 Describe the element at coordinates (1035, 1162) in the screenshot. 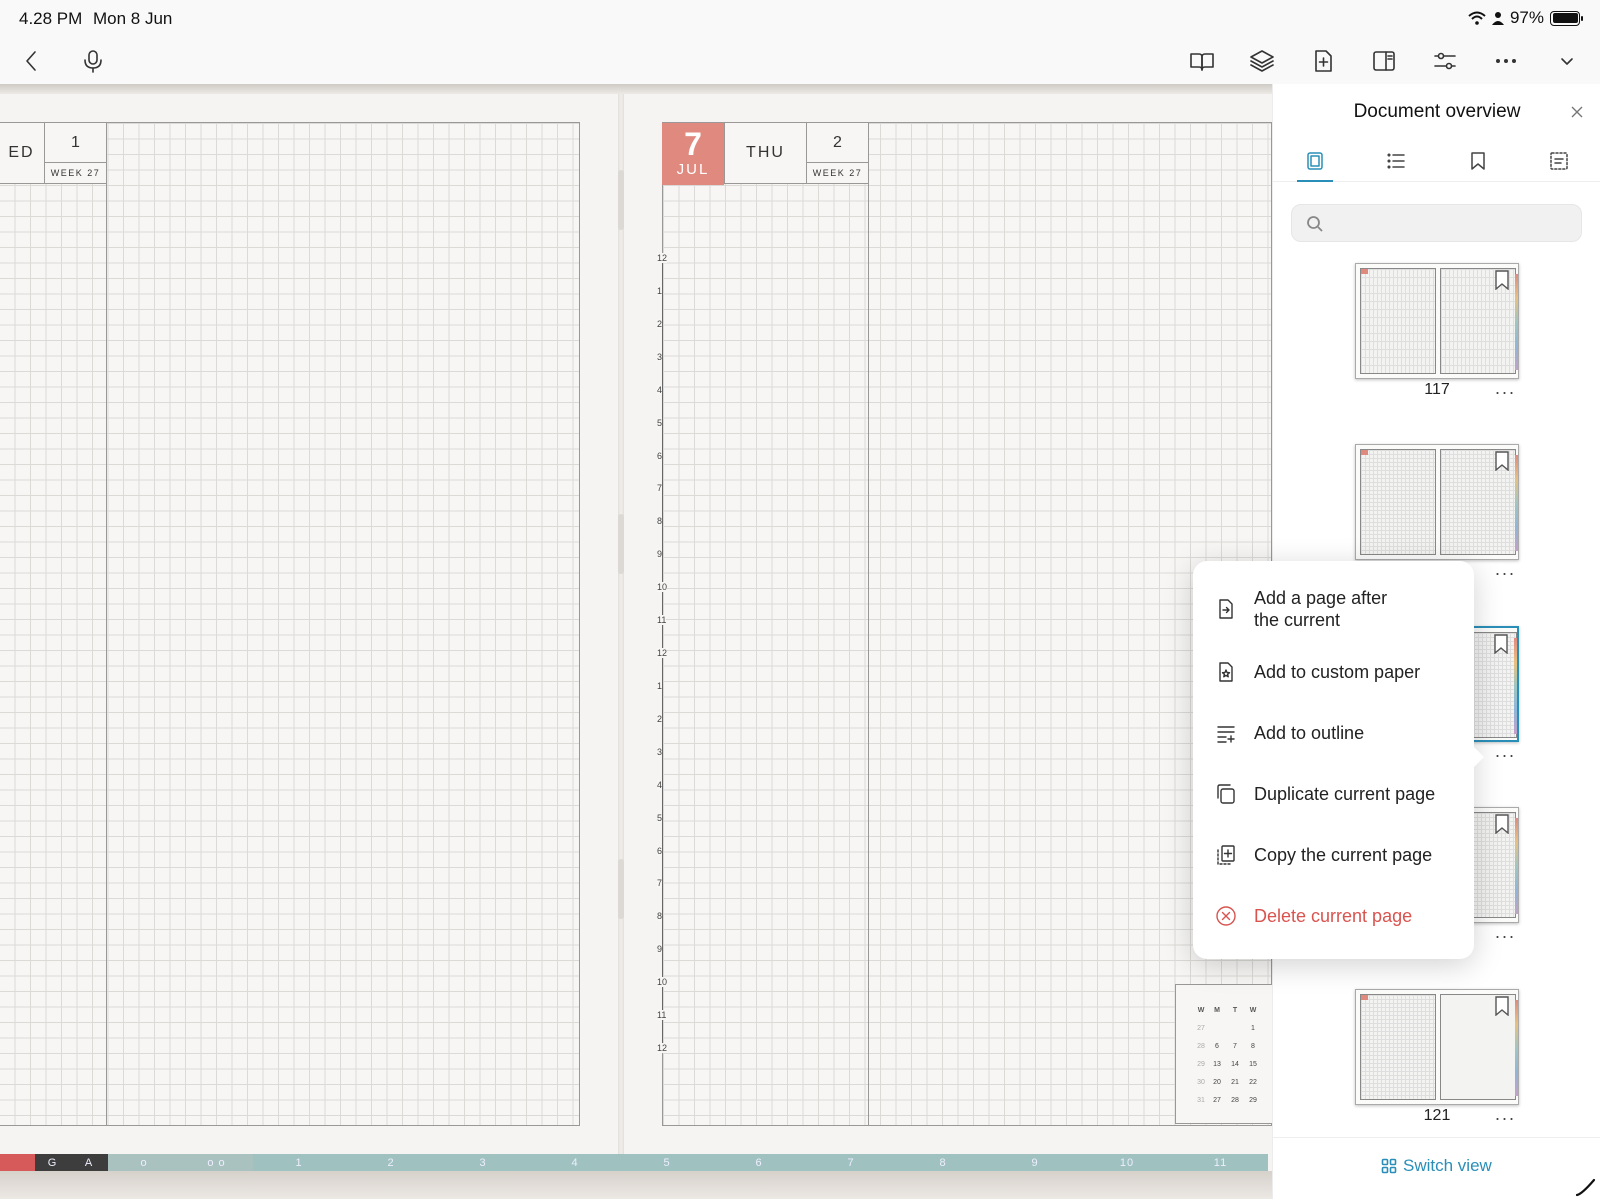

I see `index-tab: 9` at that location.